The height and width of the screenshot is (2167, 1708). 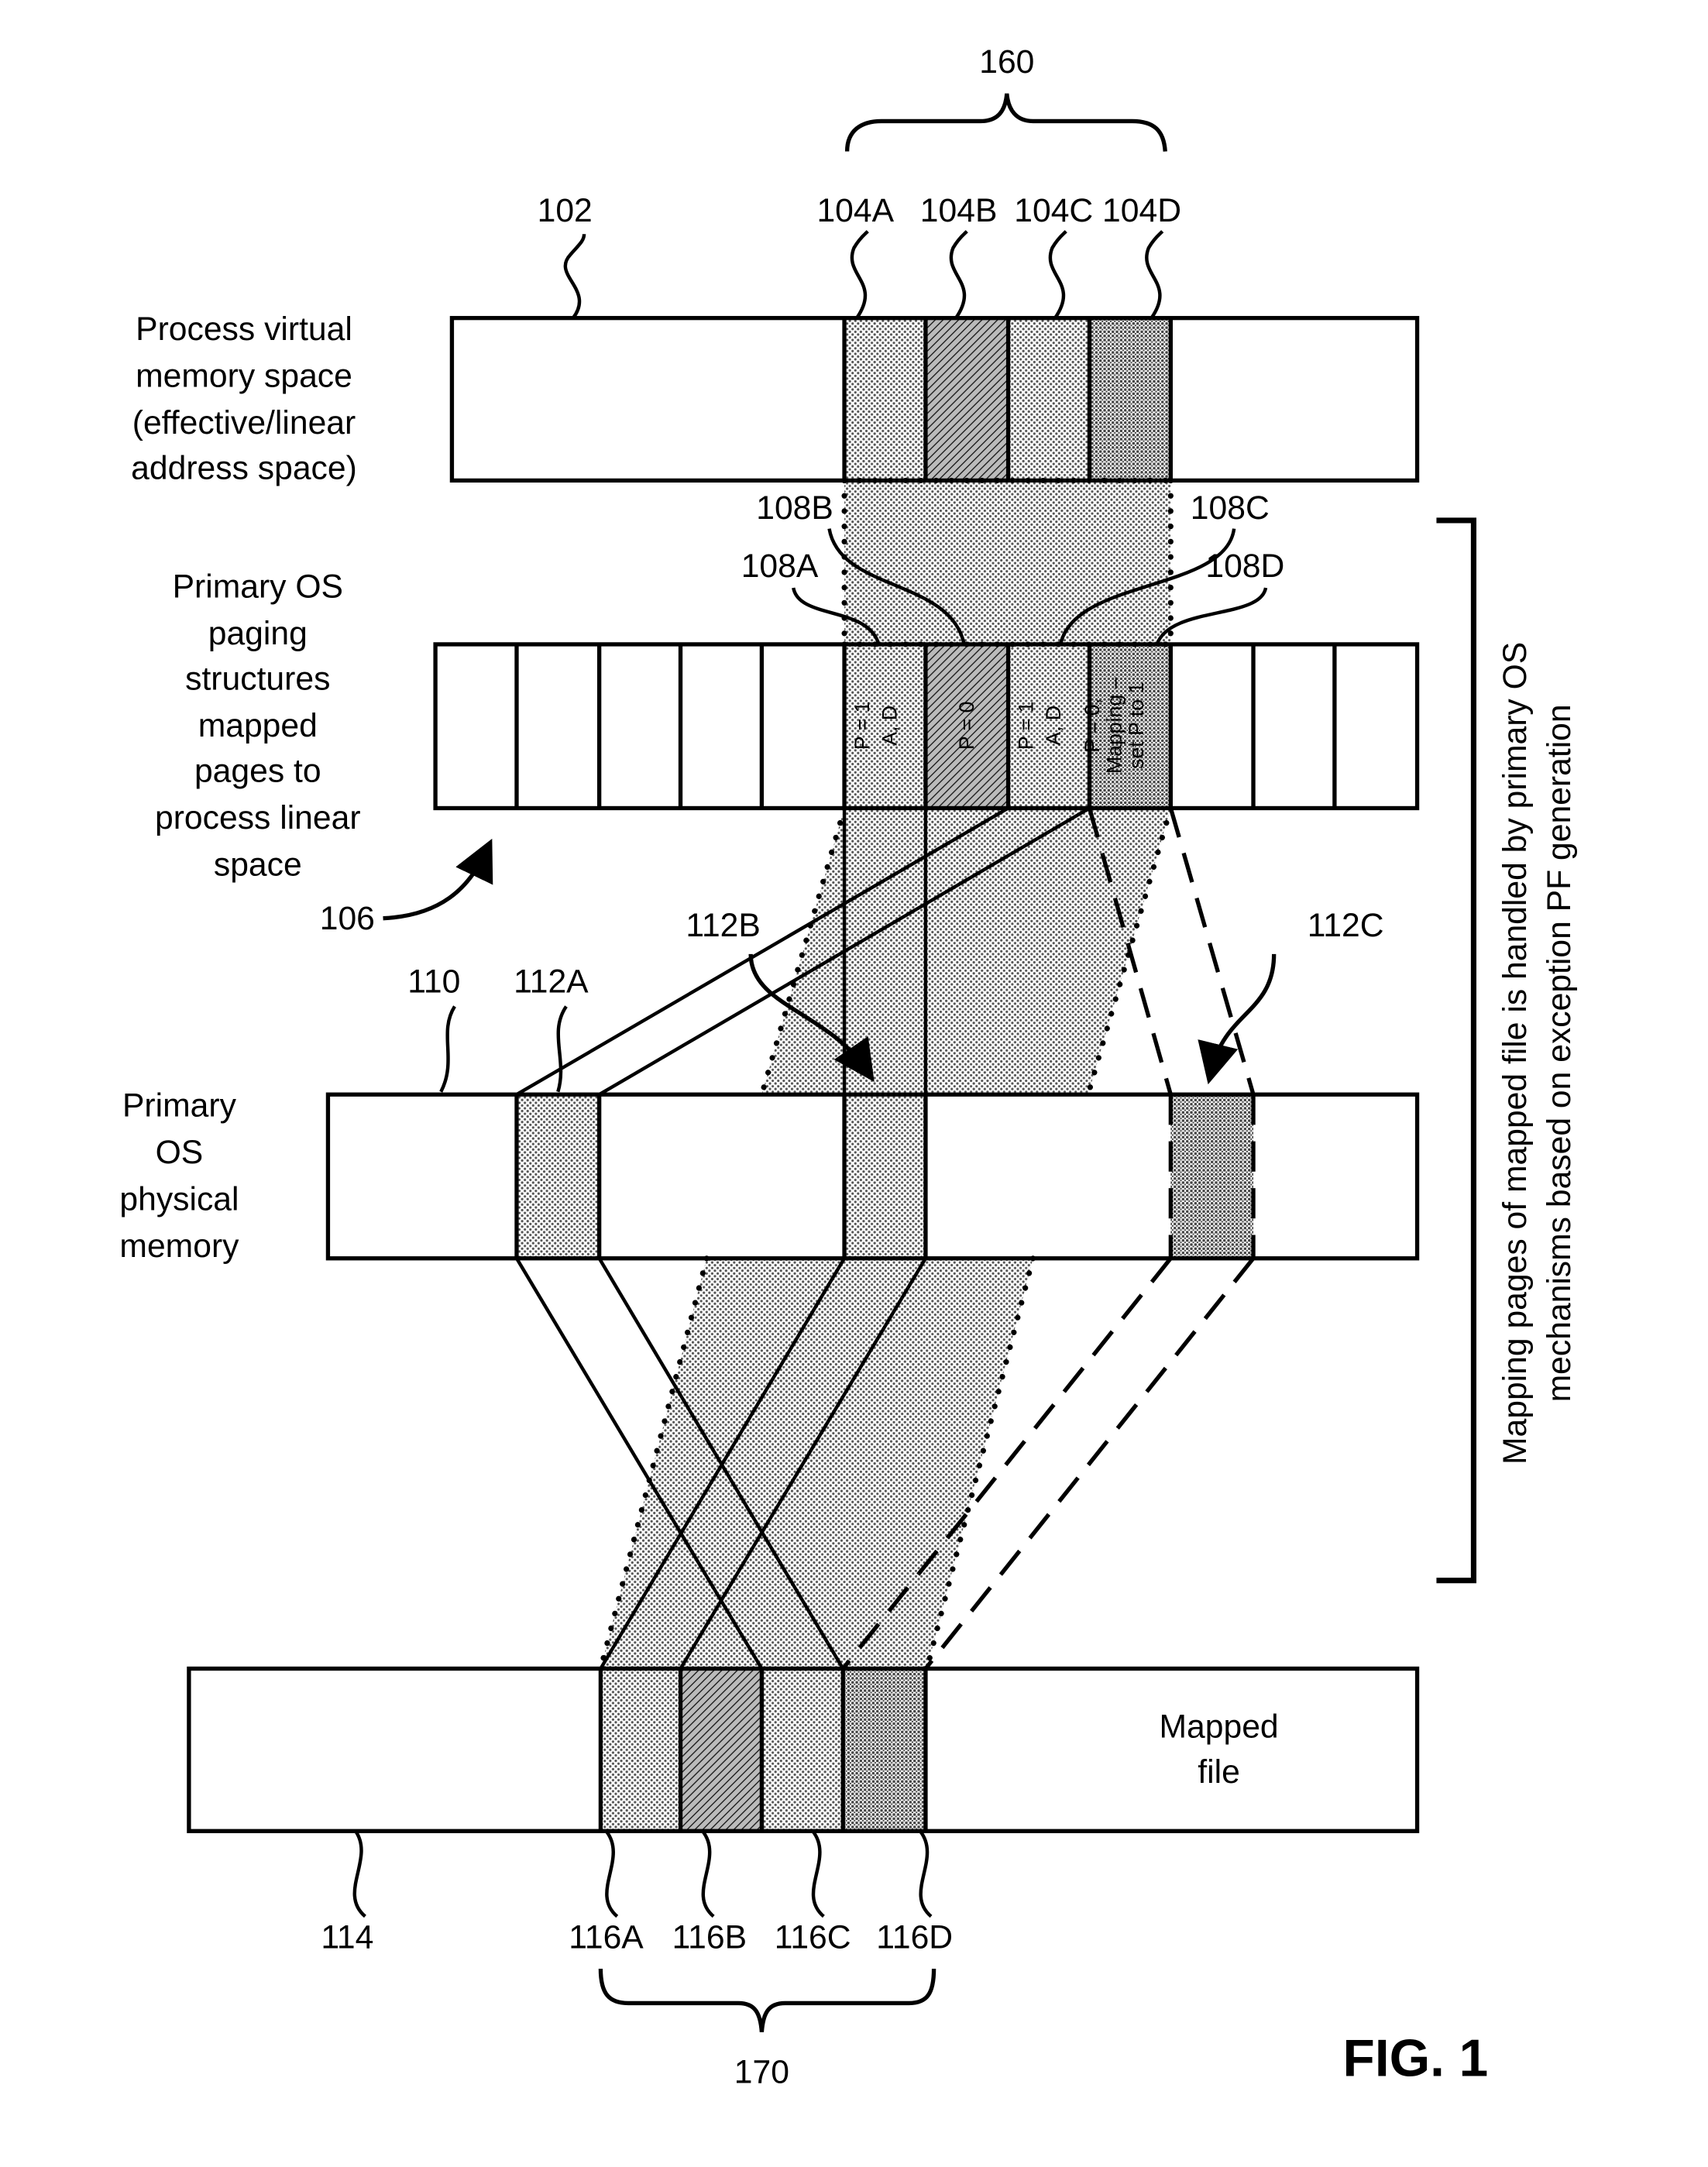 I want to click on paging-to-physical-band, so click(x=966, y=952).